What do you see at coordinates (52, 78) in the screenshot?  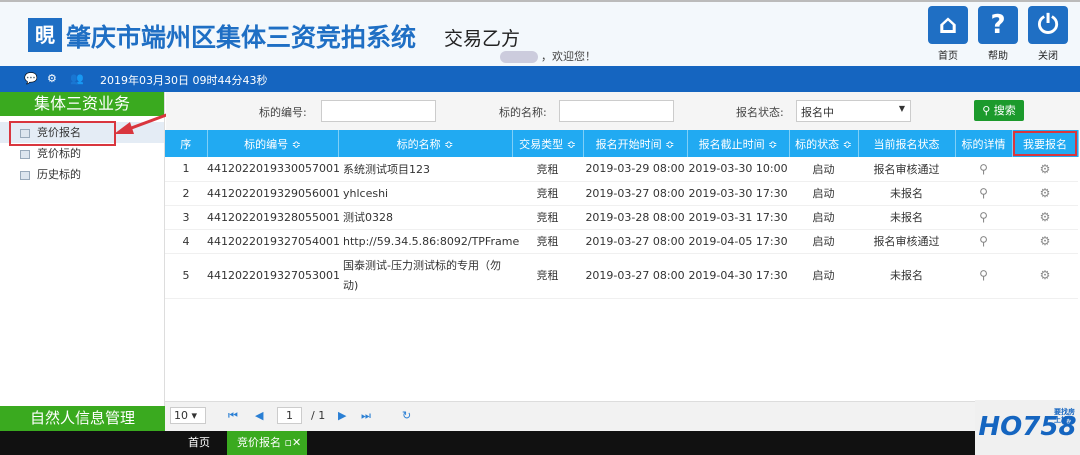 I see `gear-icon: ⚙` at bounding box center [52, 78].